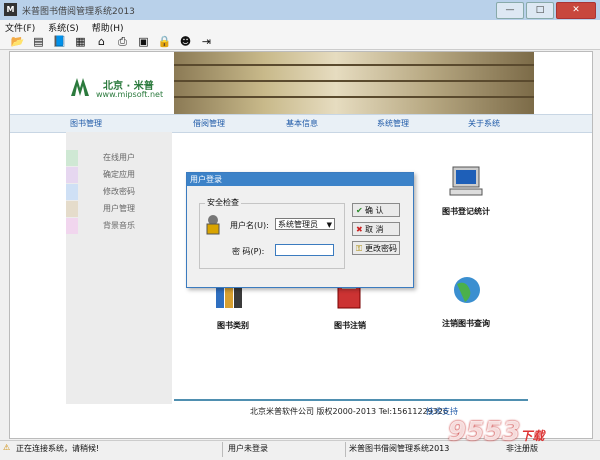 Image resolution: width=600 pixels, height=460 pixels. What do you see at coordinates (304, 250) in the screenshot?
I see `password-input` at bounding box center [304, 250].